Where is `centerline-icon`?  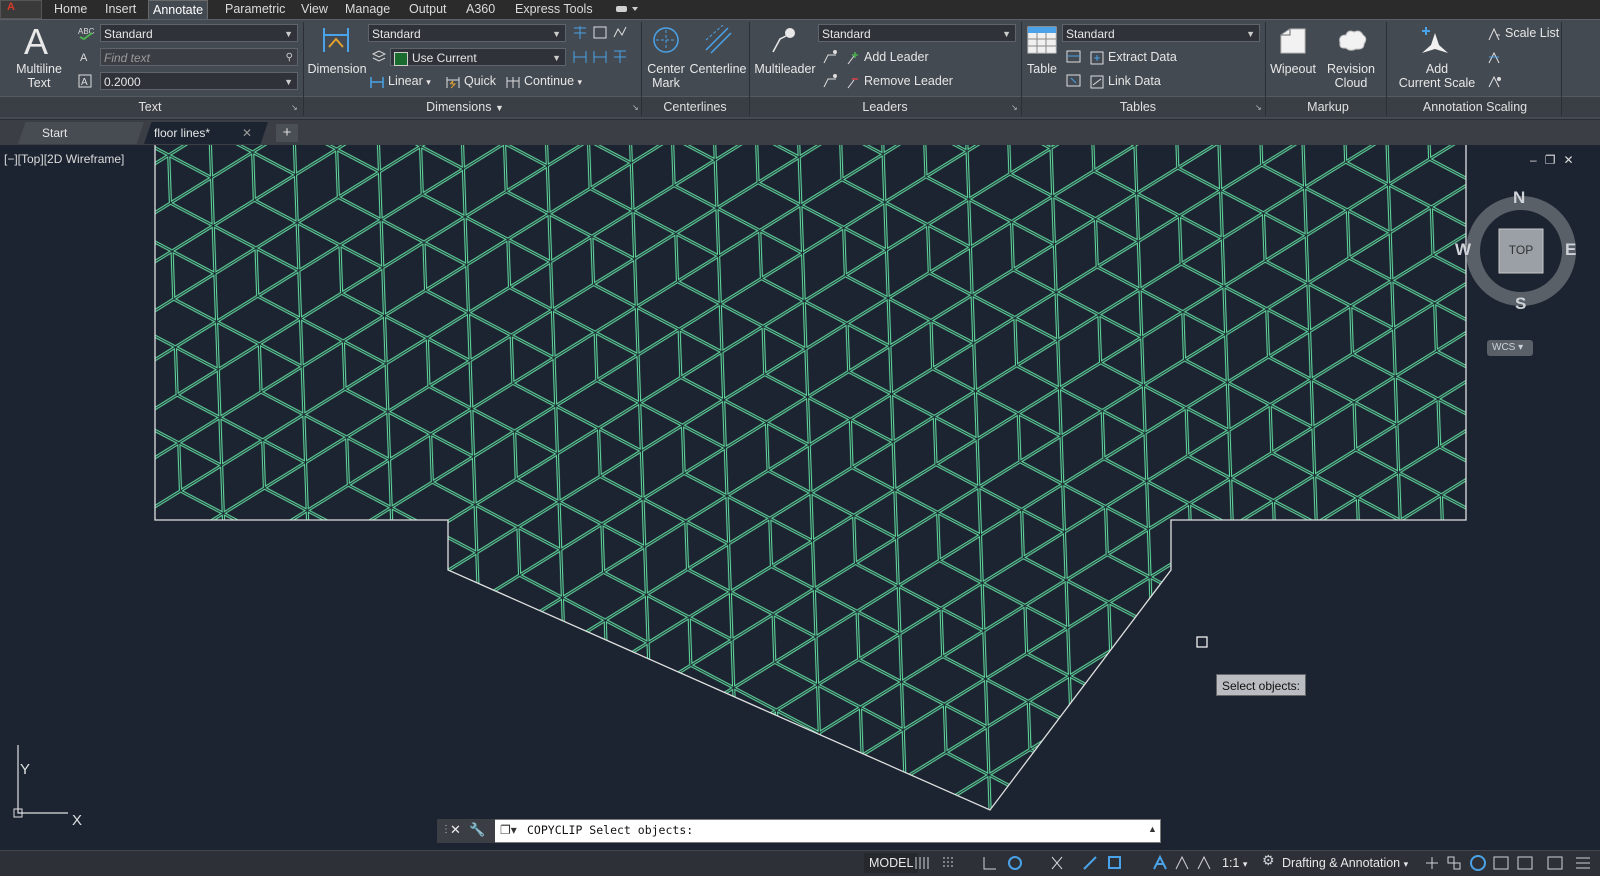 centerline-icon is located at coordinates (718, 41).